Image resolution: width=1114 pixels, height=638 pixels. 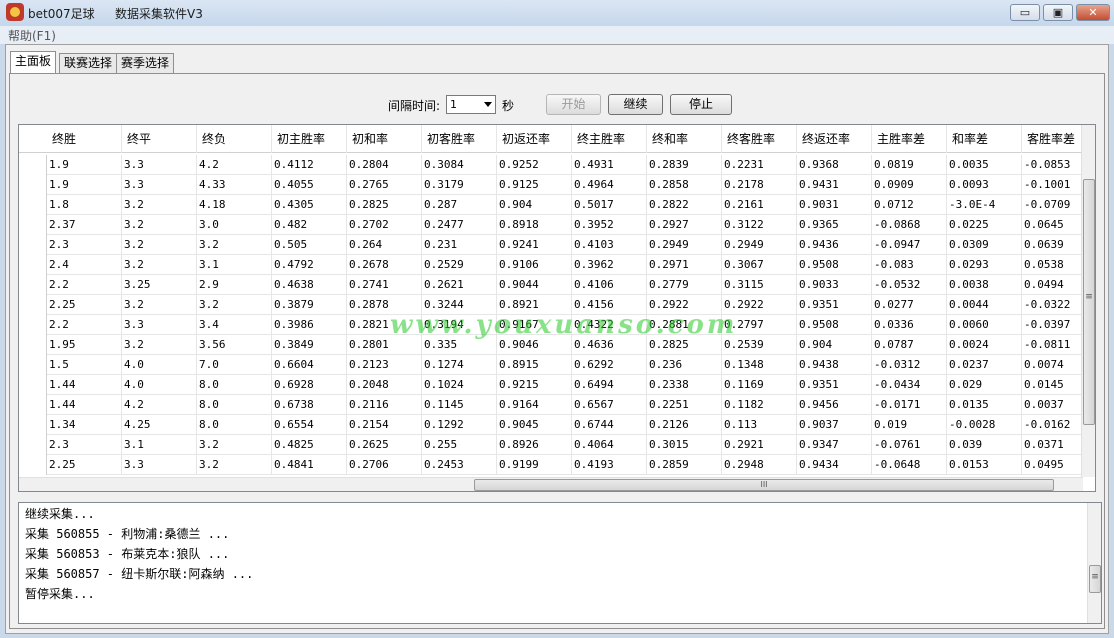 What do you see at coordinates (309, 165) in the screenshot?
I see `table-cell: 0.4112` at bounding box center [309, 165].